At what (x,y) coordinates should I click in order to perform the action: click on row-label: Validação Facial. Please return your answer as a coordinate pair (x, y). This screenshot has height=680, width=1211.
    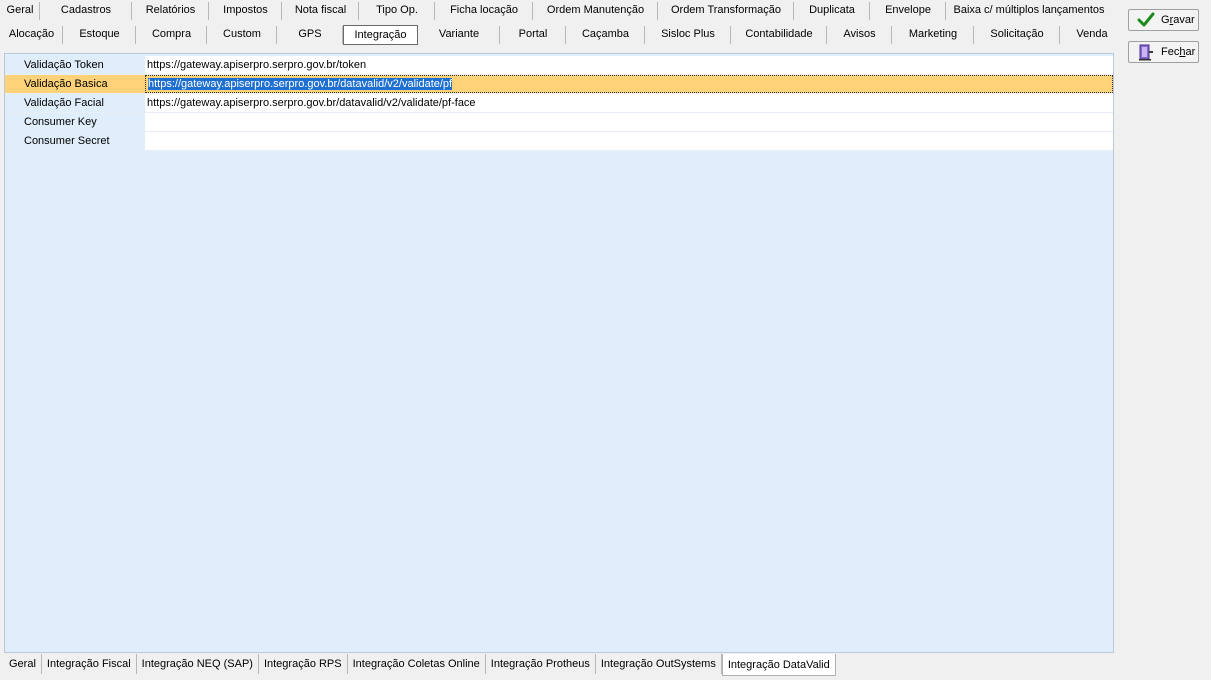
    Looking at the image, I should click on (75, 103).